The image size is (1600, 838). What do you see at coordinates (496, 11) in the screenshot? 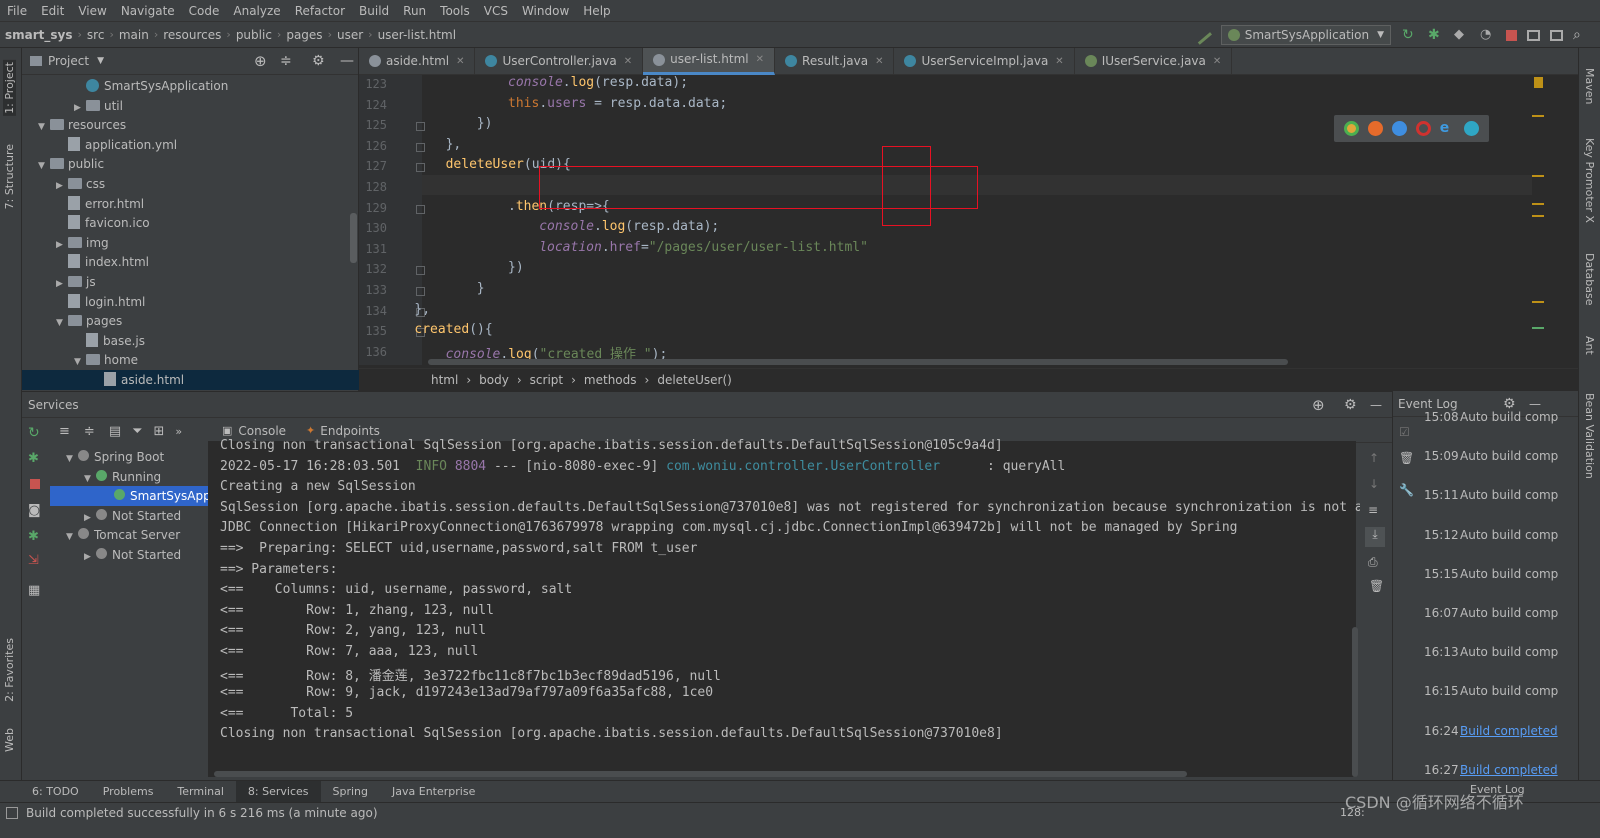
I see `menu-vcs: VCS` at bounding box center [496, 11].